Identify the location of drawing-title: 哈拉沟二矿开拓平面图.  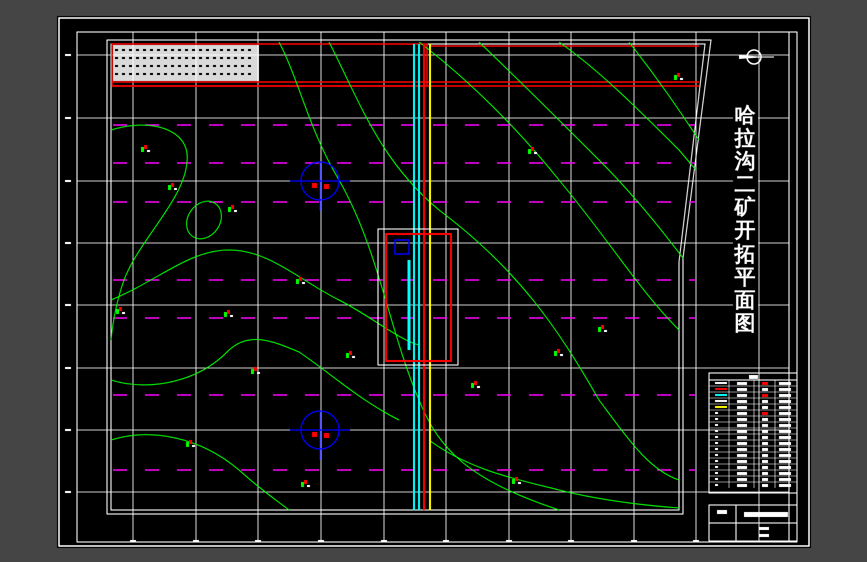
(745, 219).